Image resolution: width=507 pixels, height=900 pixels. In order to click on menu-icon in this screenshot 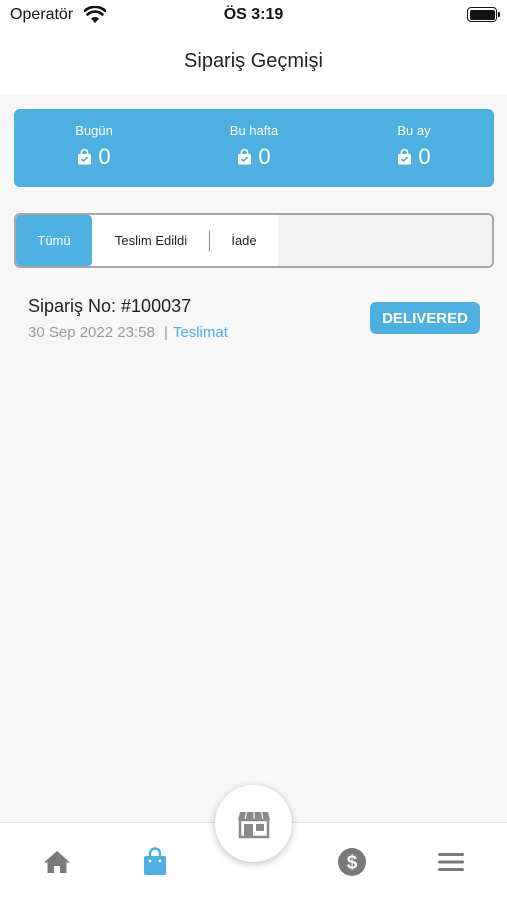, I will do `click(451, 862)`.